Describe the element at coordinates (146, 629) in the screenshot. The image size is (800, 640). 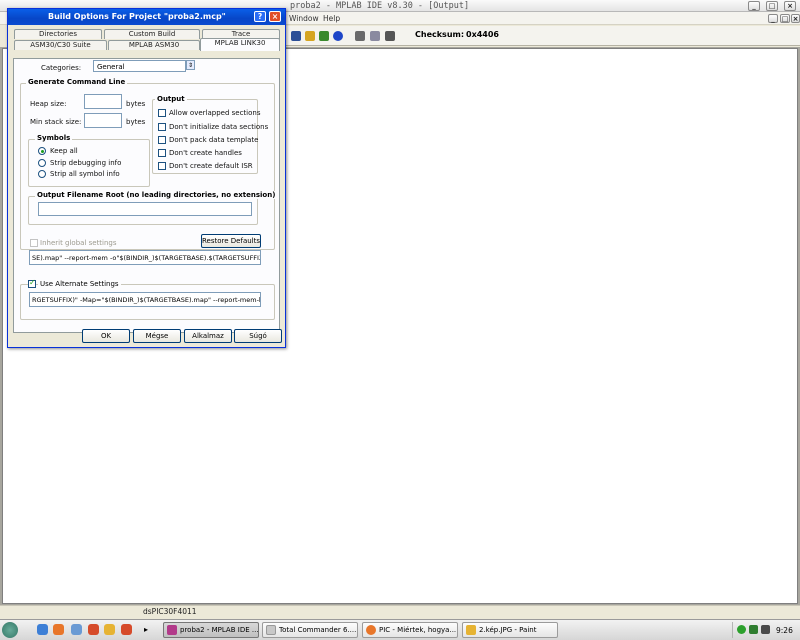
I see `quicklaunch-chevron-icon: ▸` at that location.